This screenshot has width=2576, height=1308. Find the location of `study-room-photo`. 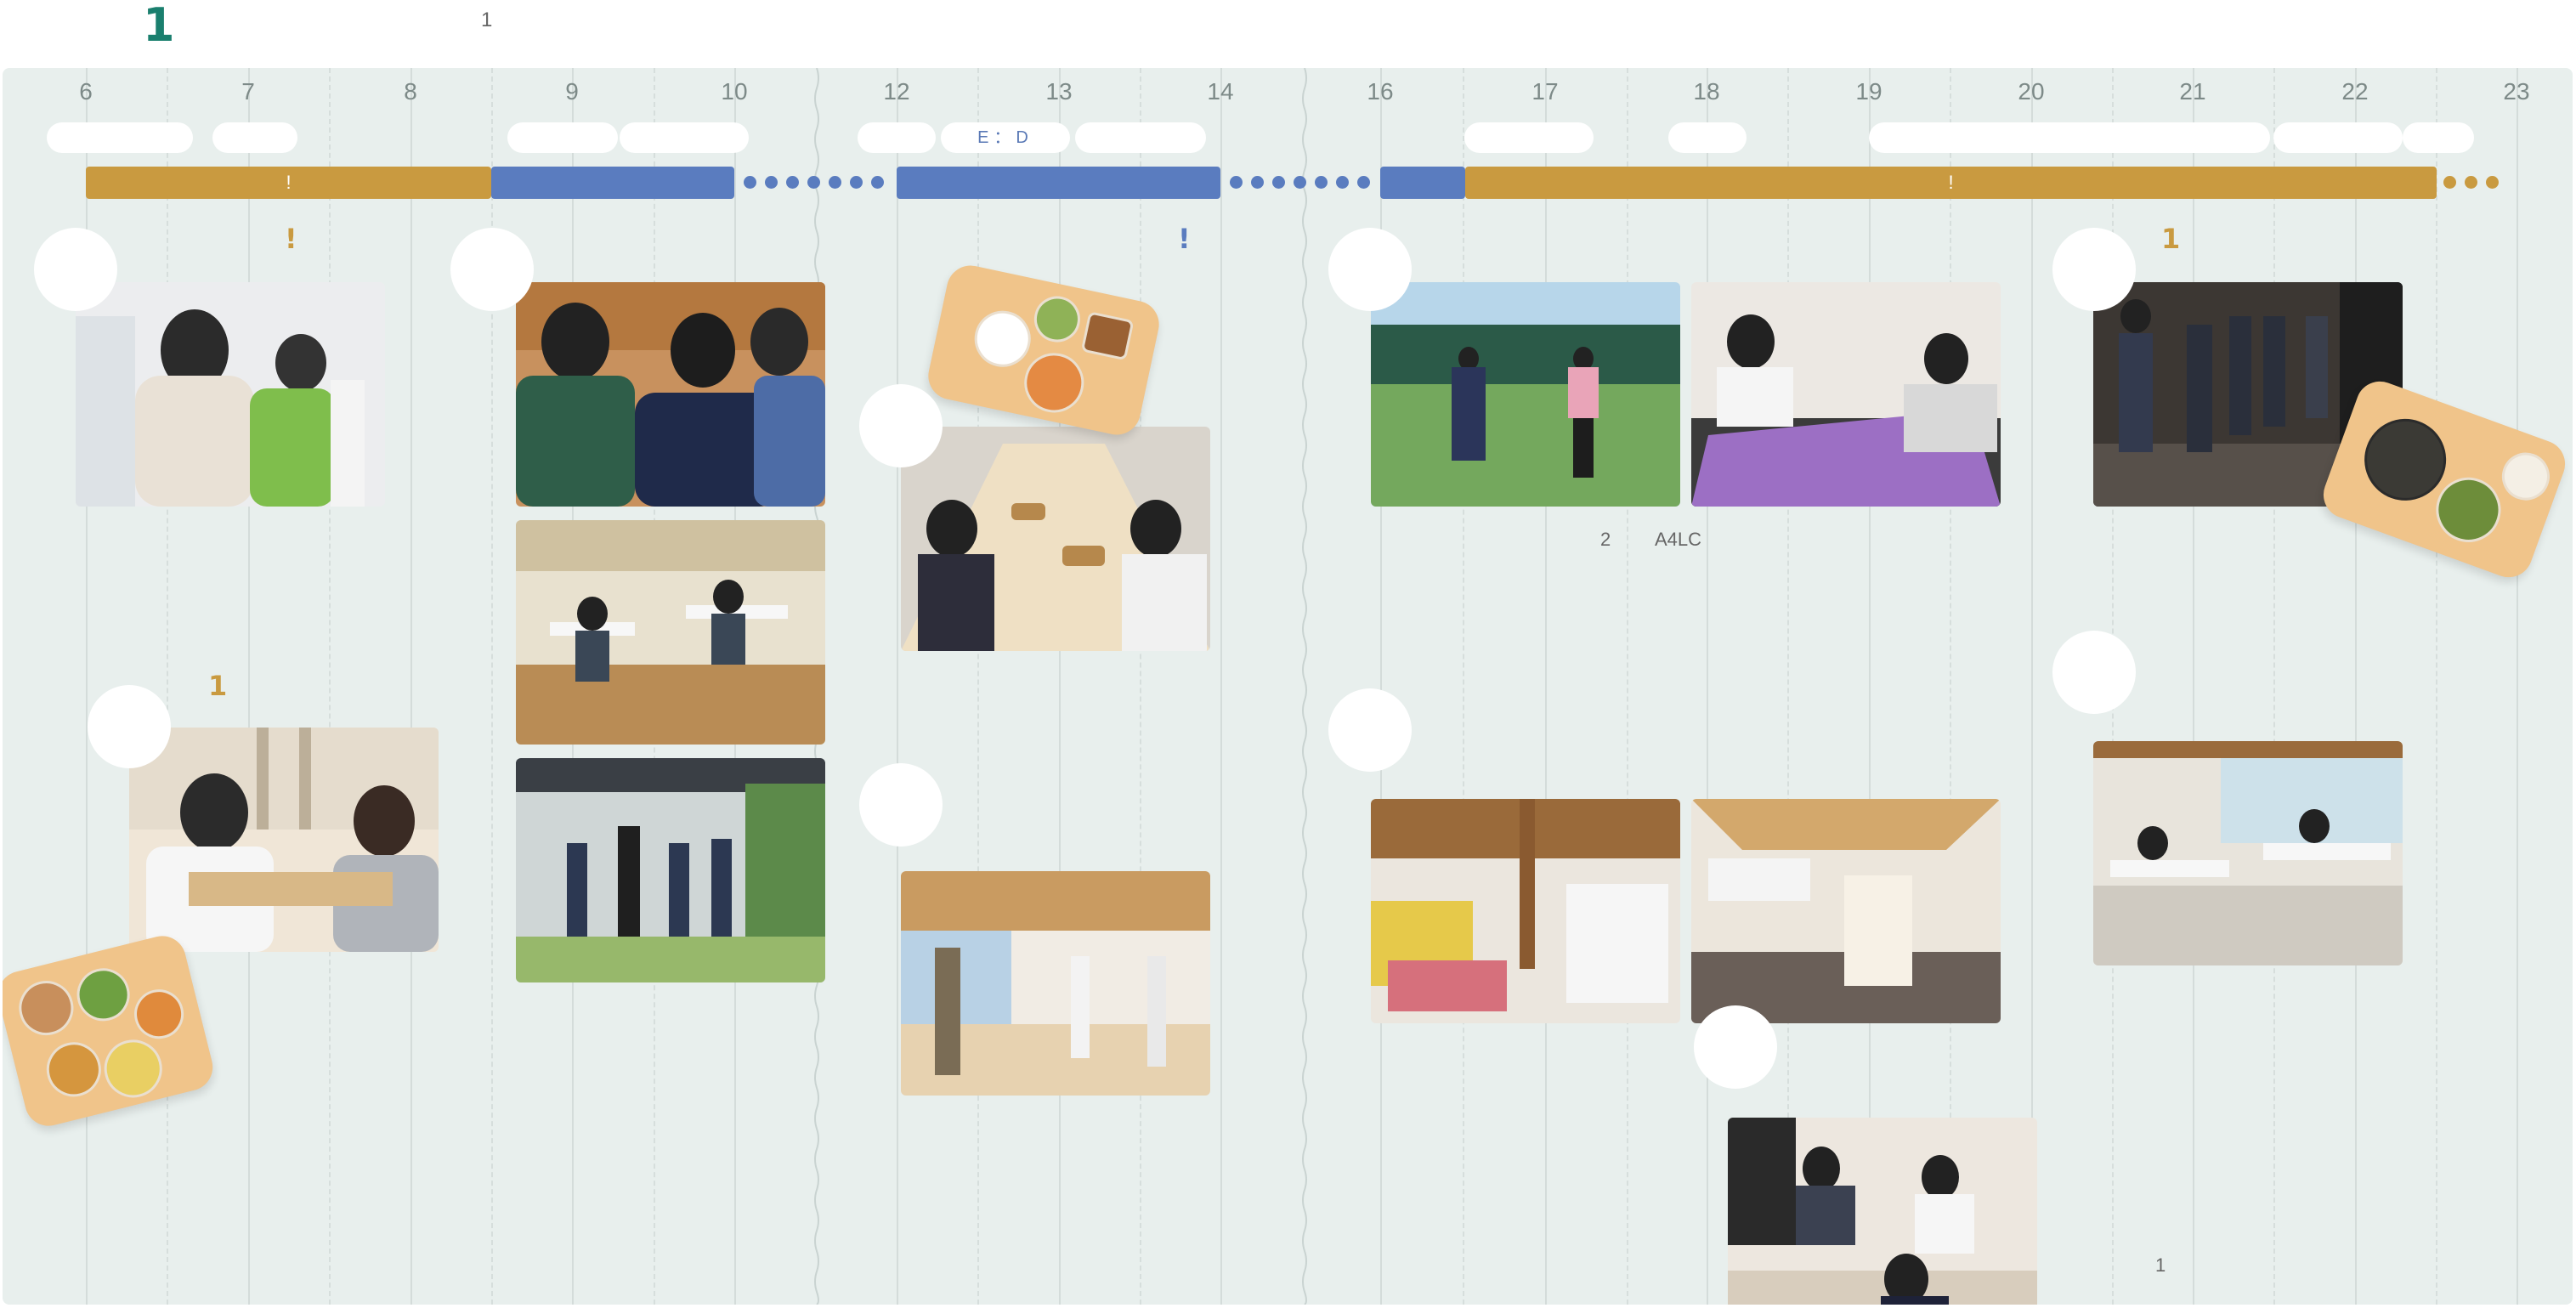

study-room-photo is located at coordinates (2248, 853).